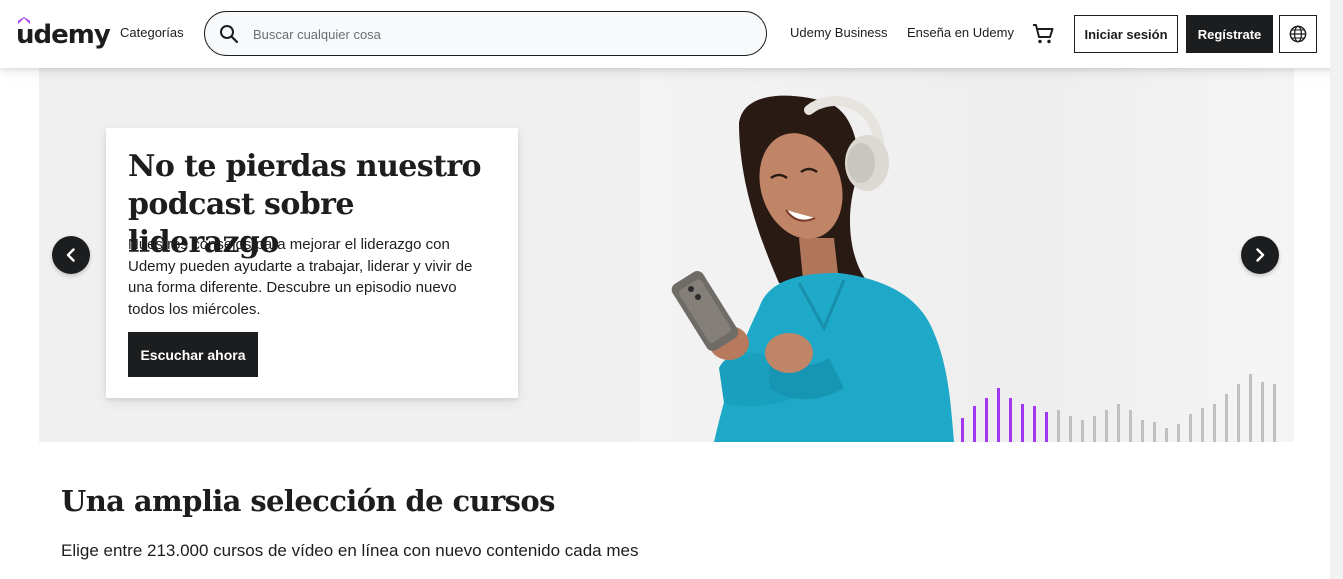 Image resolution: width=1343 pixels, height=579 pixels. I want to click on search-input, so click(498, 34).